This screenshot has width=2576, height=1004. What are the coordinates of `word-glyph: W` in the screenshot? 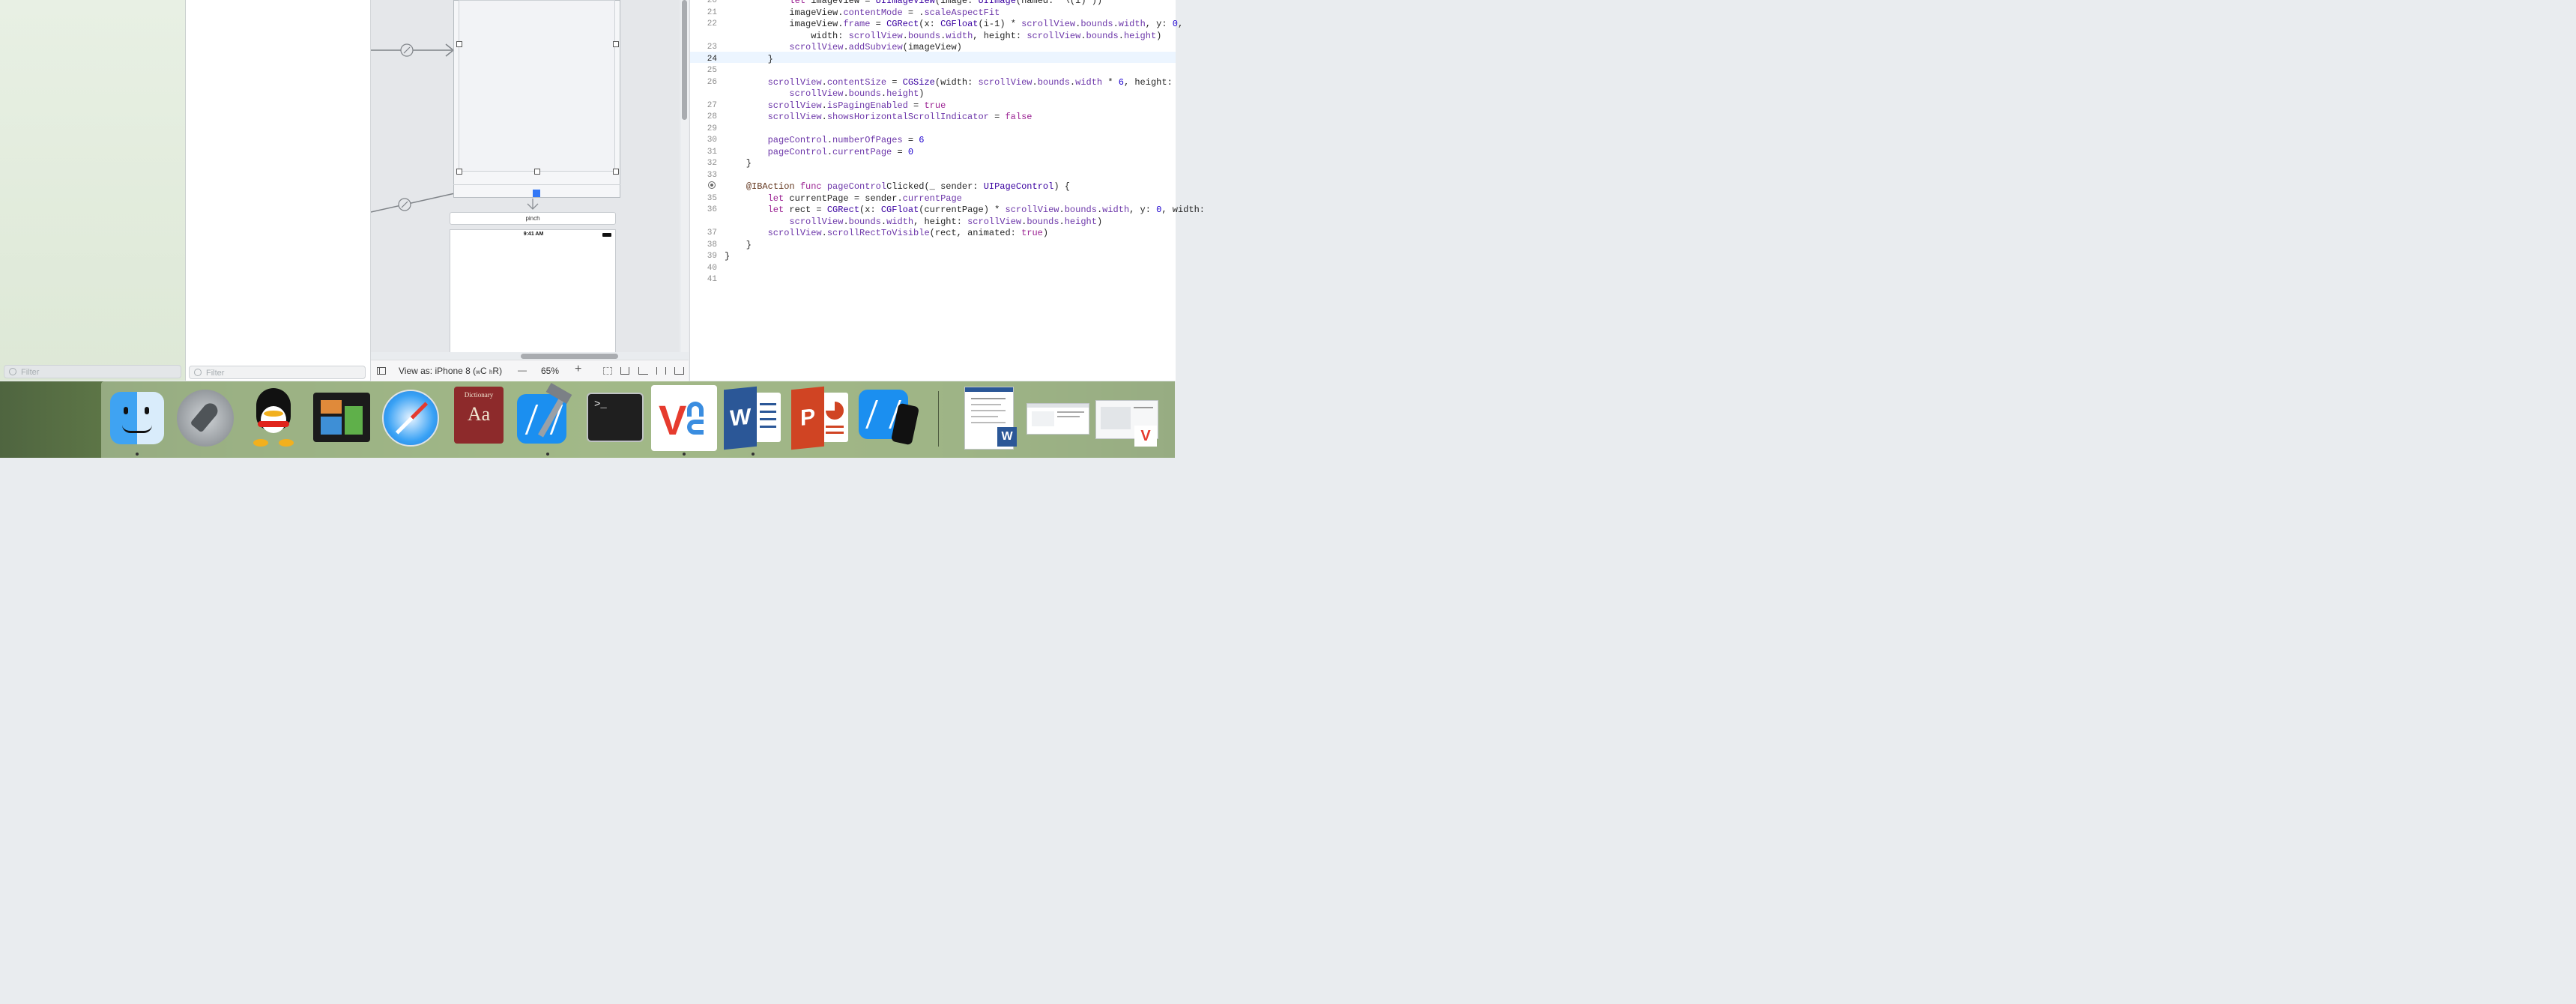 It's located at (740, 418).